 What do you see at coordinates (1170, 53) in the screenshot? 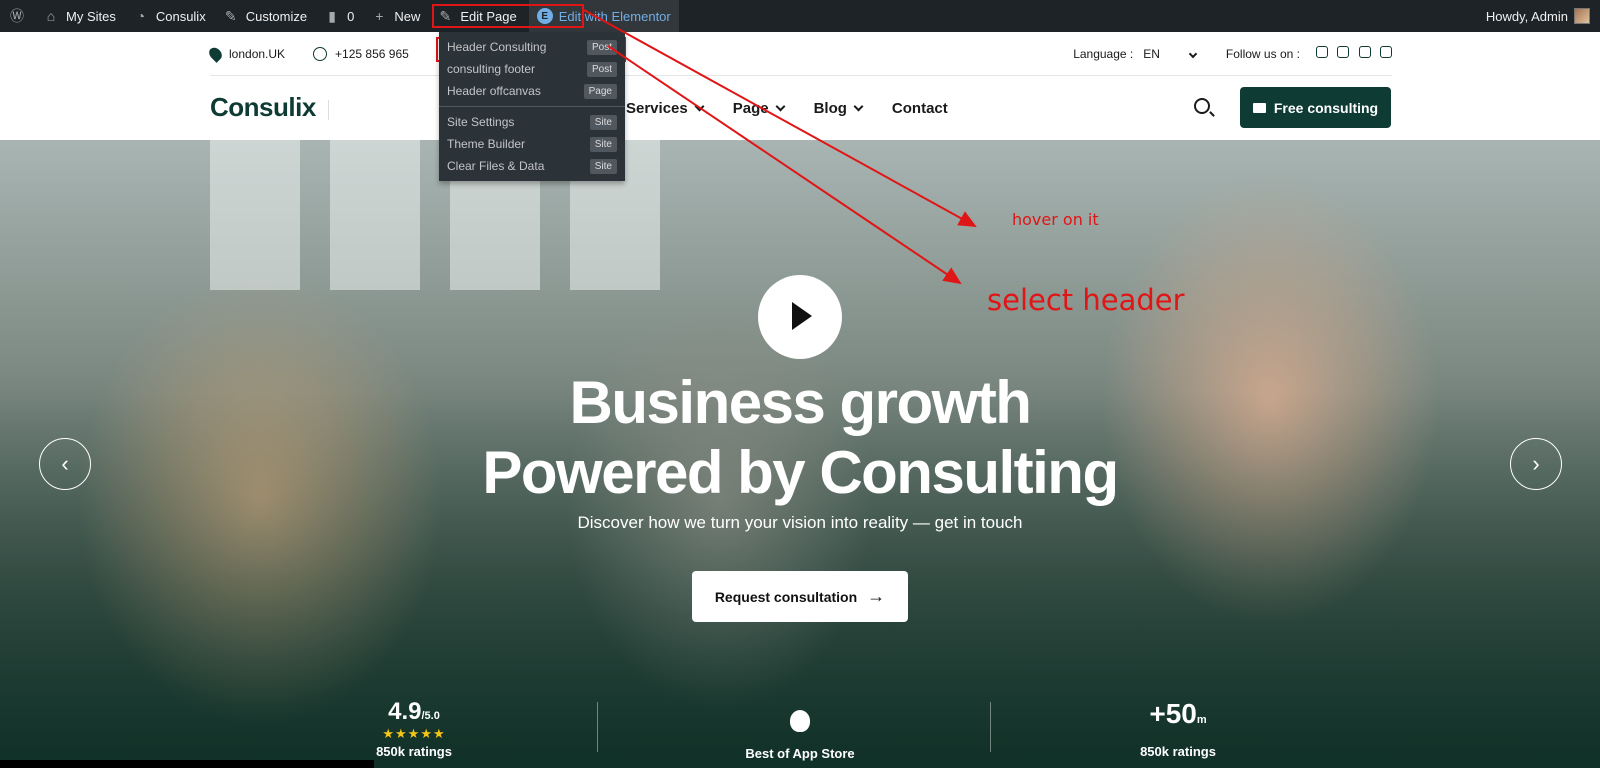
I see `language-select: EN` at bounding box center [1170, 53].